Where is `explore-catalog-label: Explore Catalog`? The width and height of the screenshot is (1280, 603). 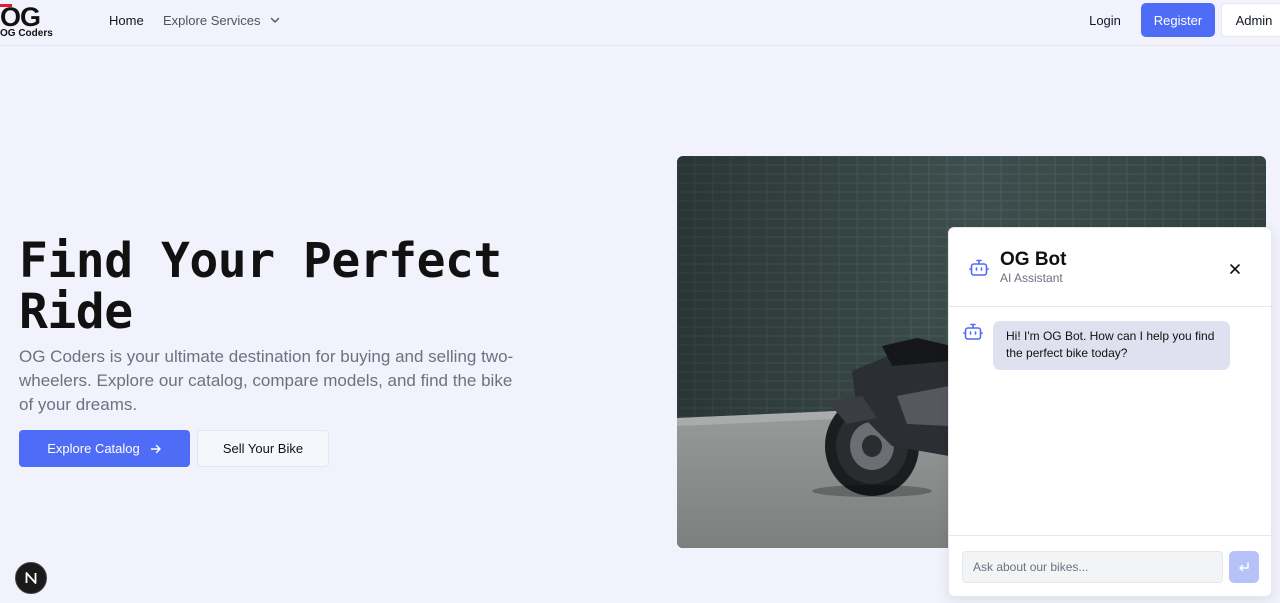 explore-catalog-label: Explore Catalog is located at coordinates (93, 448).